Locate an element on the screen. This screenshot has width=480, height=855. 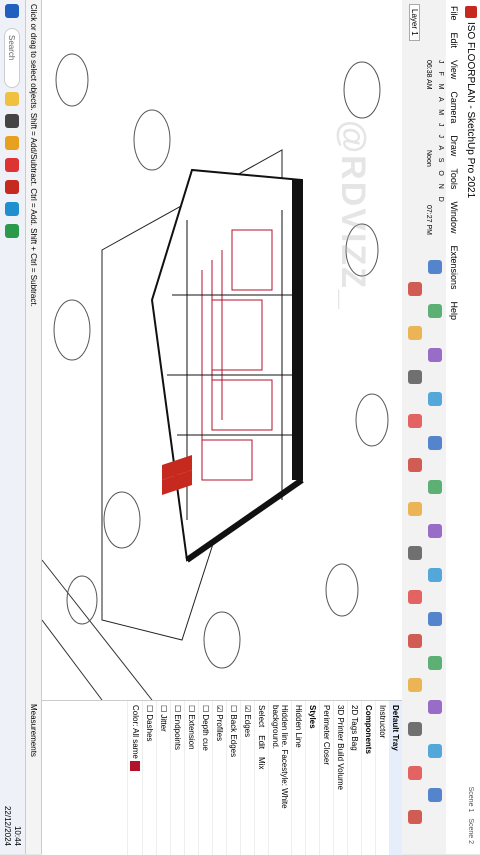
chrome-icon is located at coordinates (12, 165).